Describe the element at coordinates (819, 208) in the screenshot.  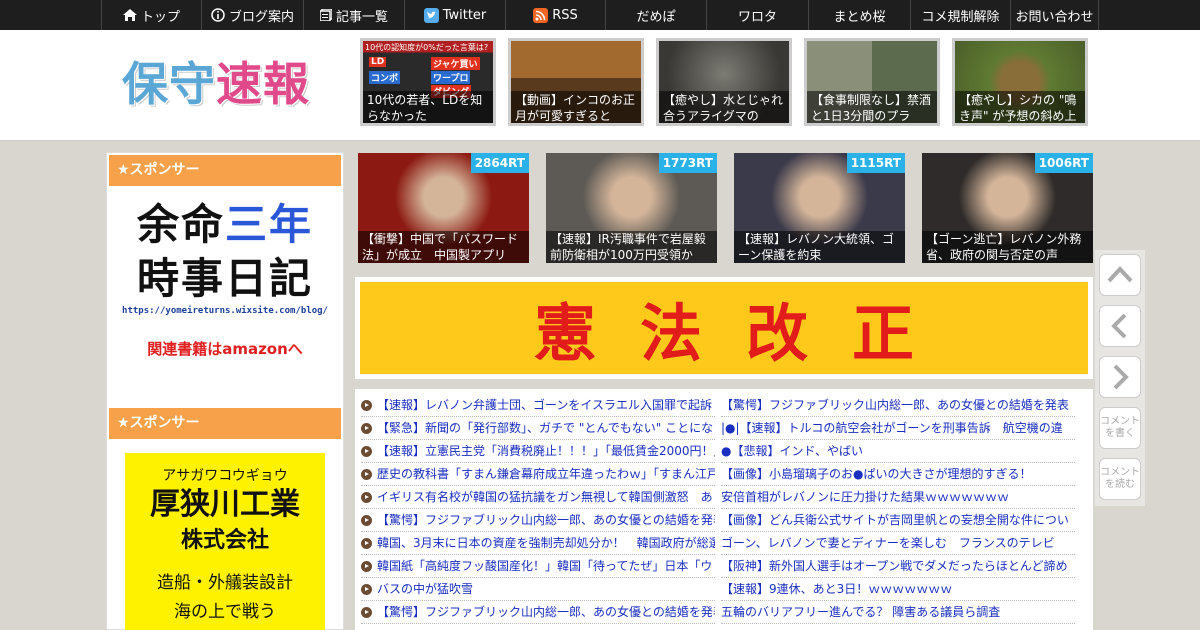
I see `featured-article: 1115RT 【速報】レバノン大統領、ゴーン保護を約束` at that location.